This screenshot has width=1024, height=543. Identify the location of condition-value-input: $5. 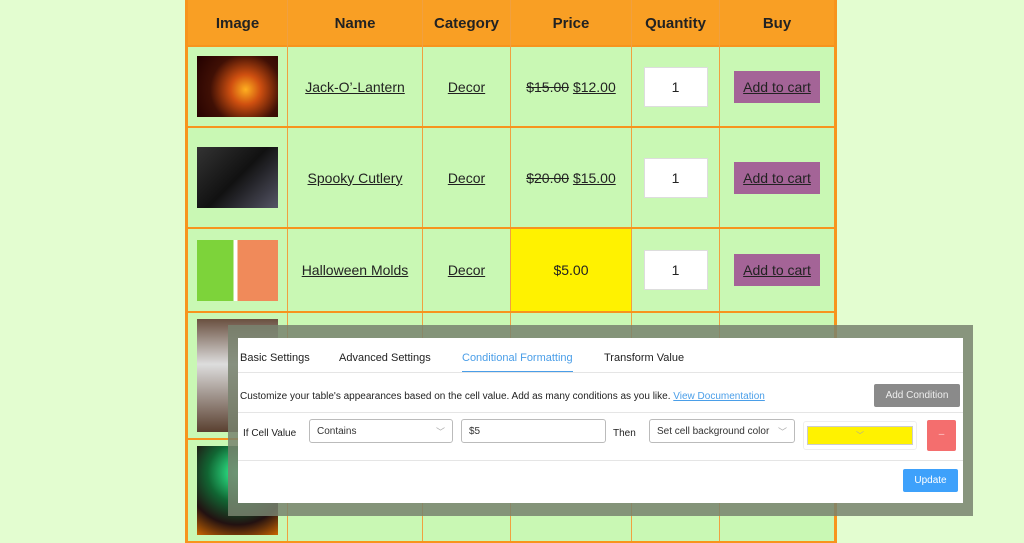
(533, 431).